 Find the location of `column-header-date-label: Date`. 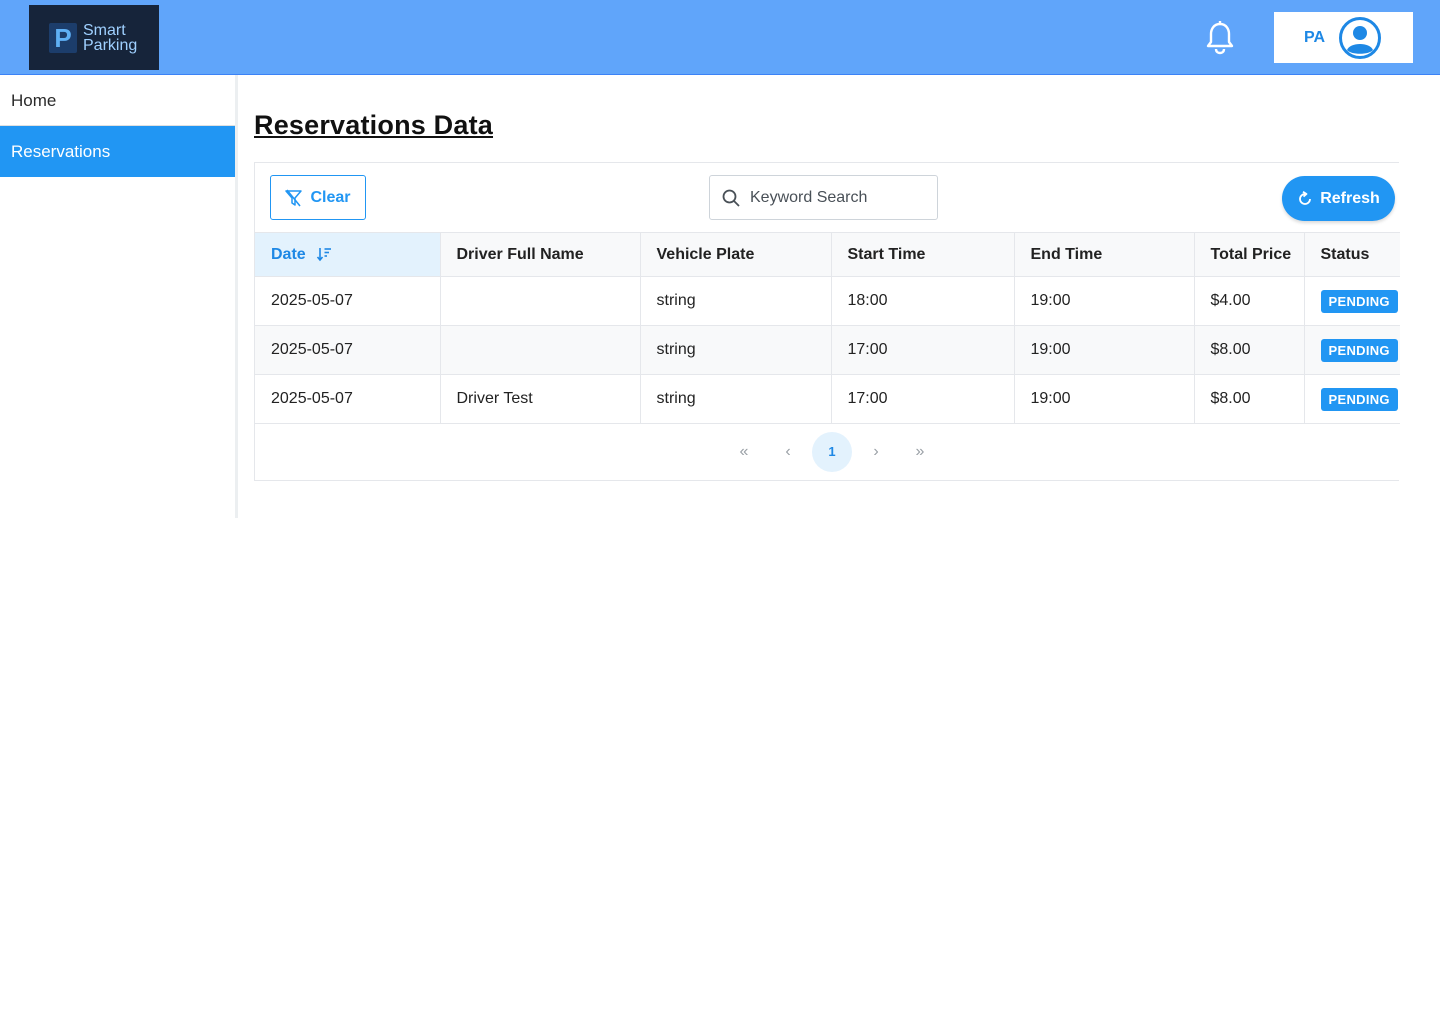

column-header-date-label: Date is located at coordinates (288, 254).